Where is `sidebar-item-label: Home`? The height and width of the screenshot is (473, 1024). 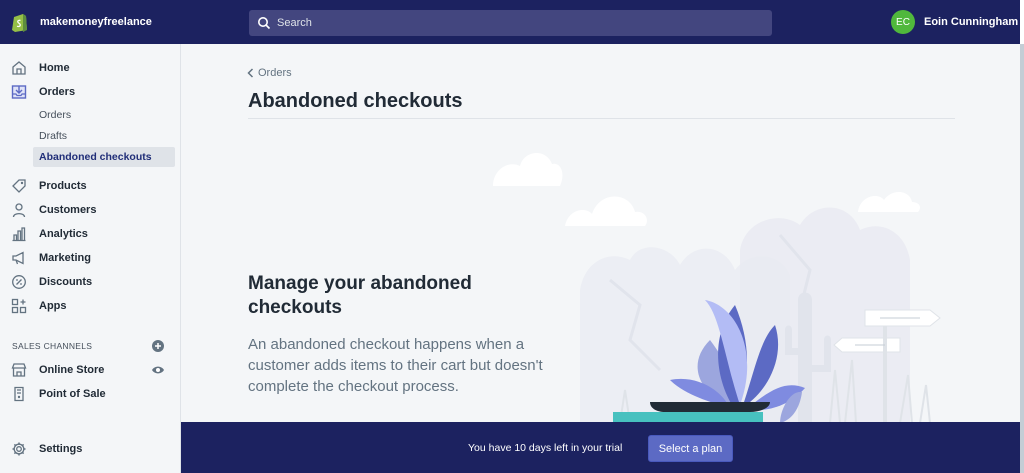
sidebar-item-label: Home is located at coordinates (54, 68).